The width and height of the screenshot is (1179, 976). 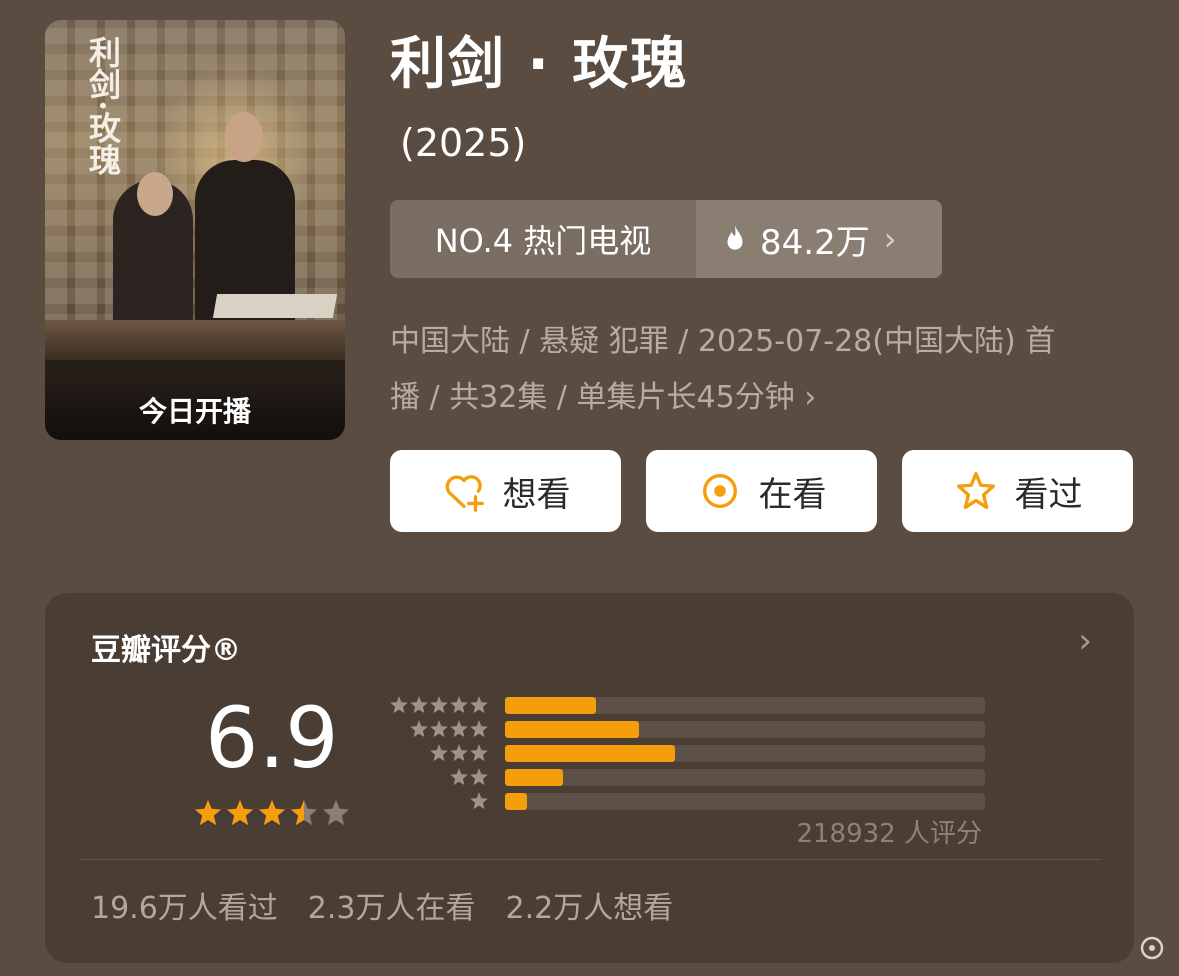 I want to click on rating-score: 6.9, so click(x=272, y=738).